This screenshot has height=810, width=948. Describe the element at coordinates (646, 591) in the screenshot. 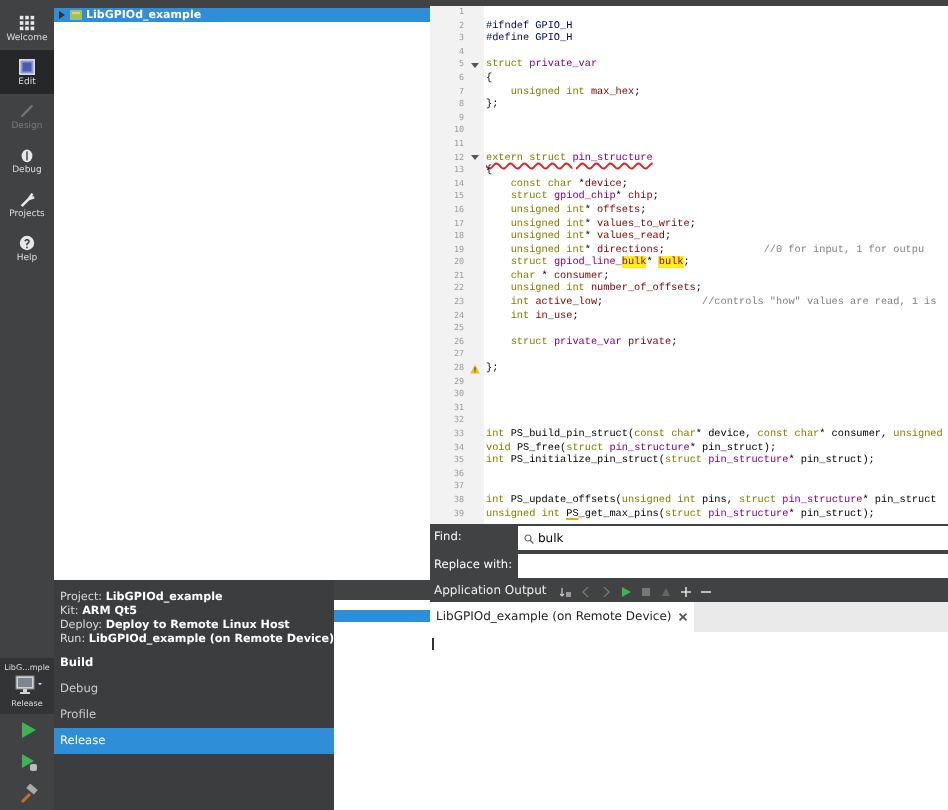

I see `stop-icon` at that location.